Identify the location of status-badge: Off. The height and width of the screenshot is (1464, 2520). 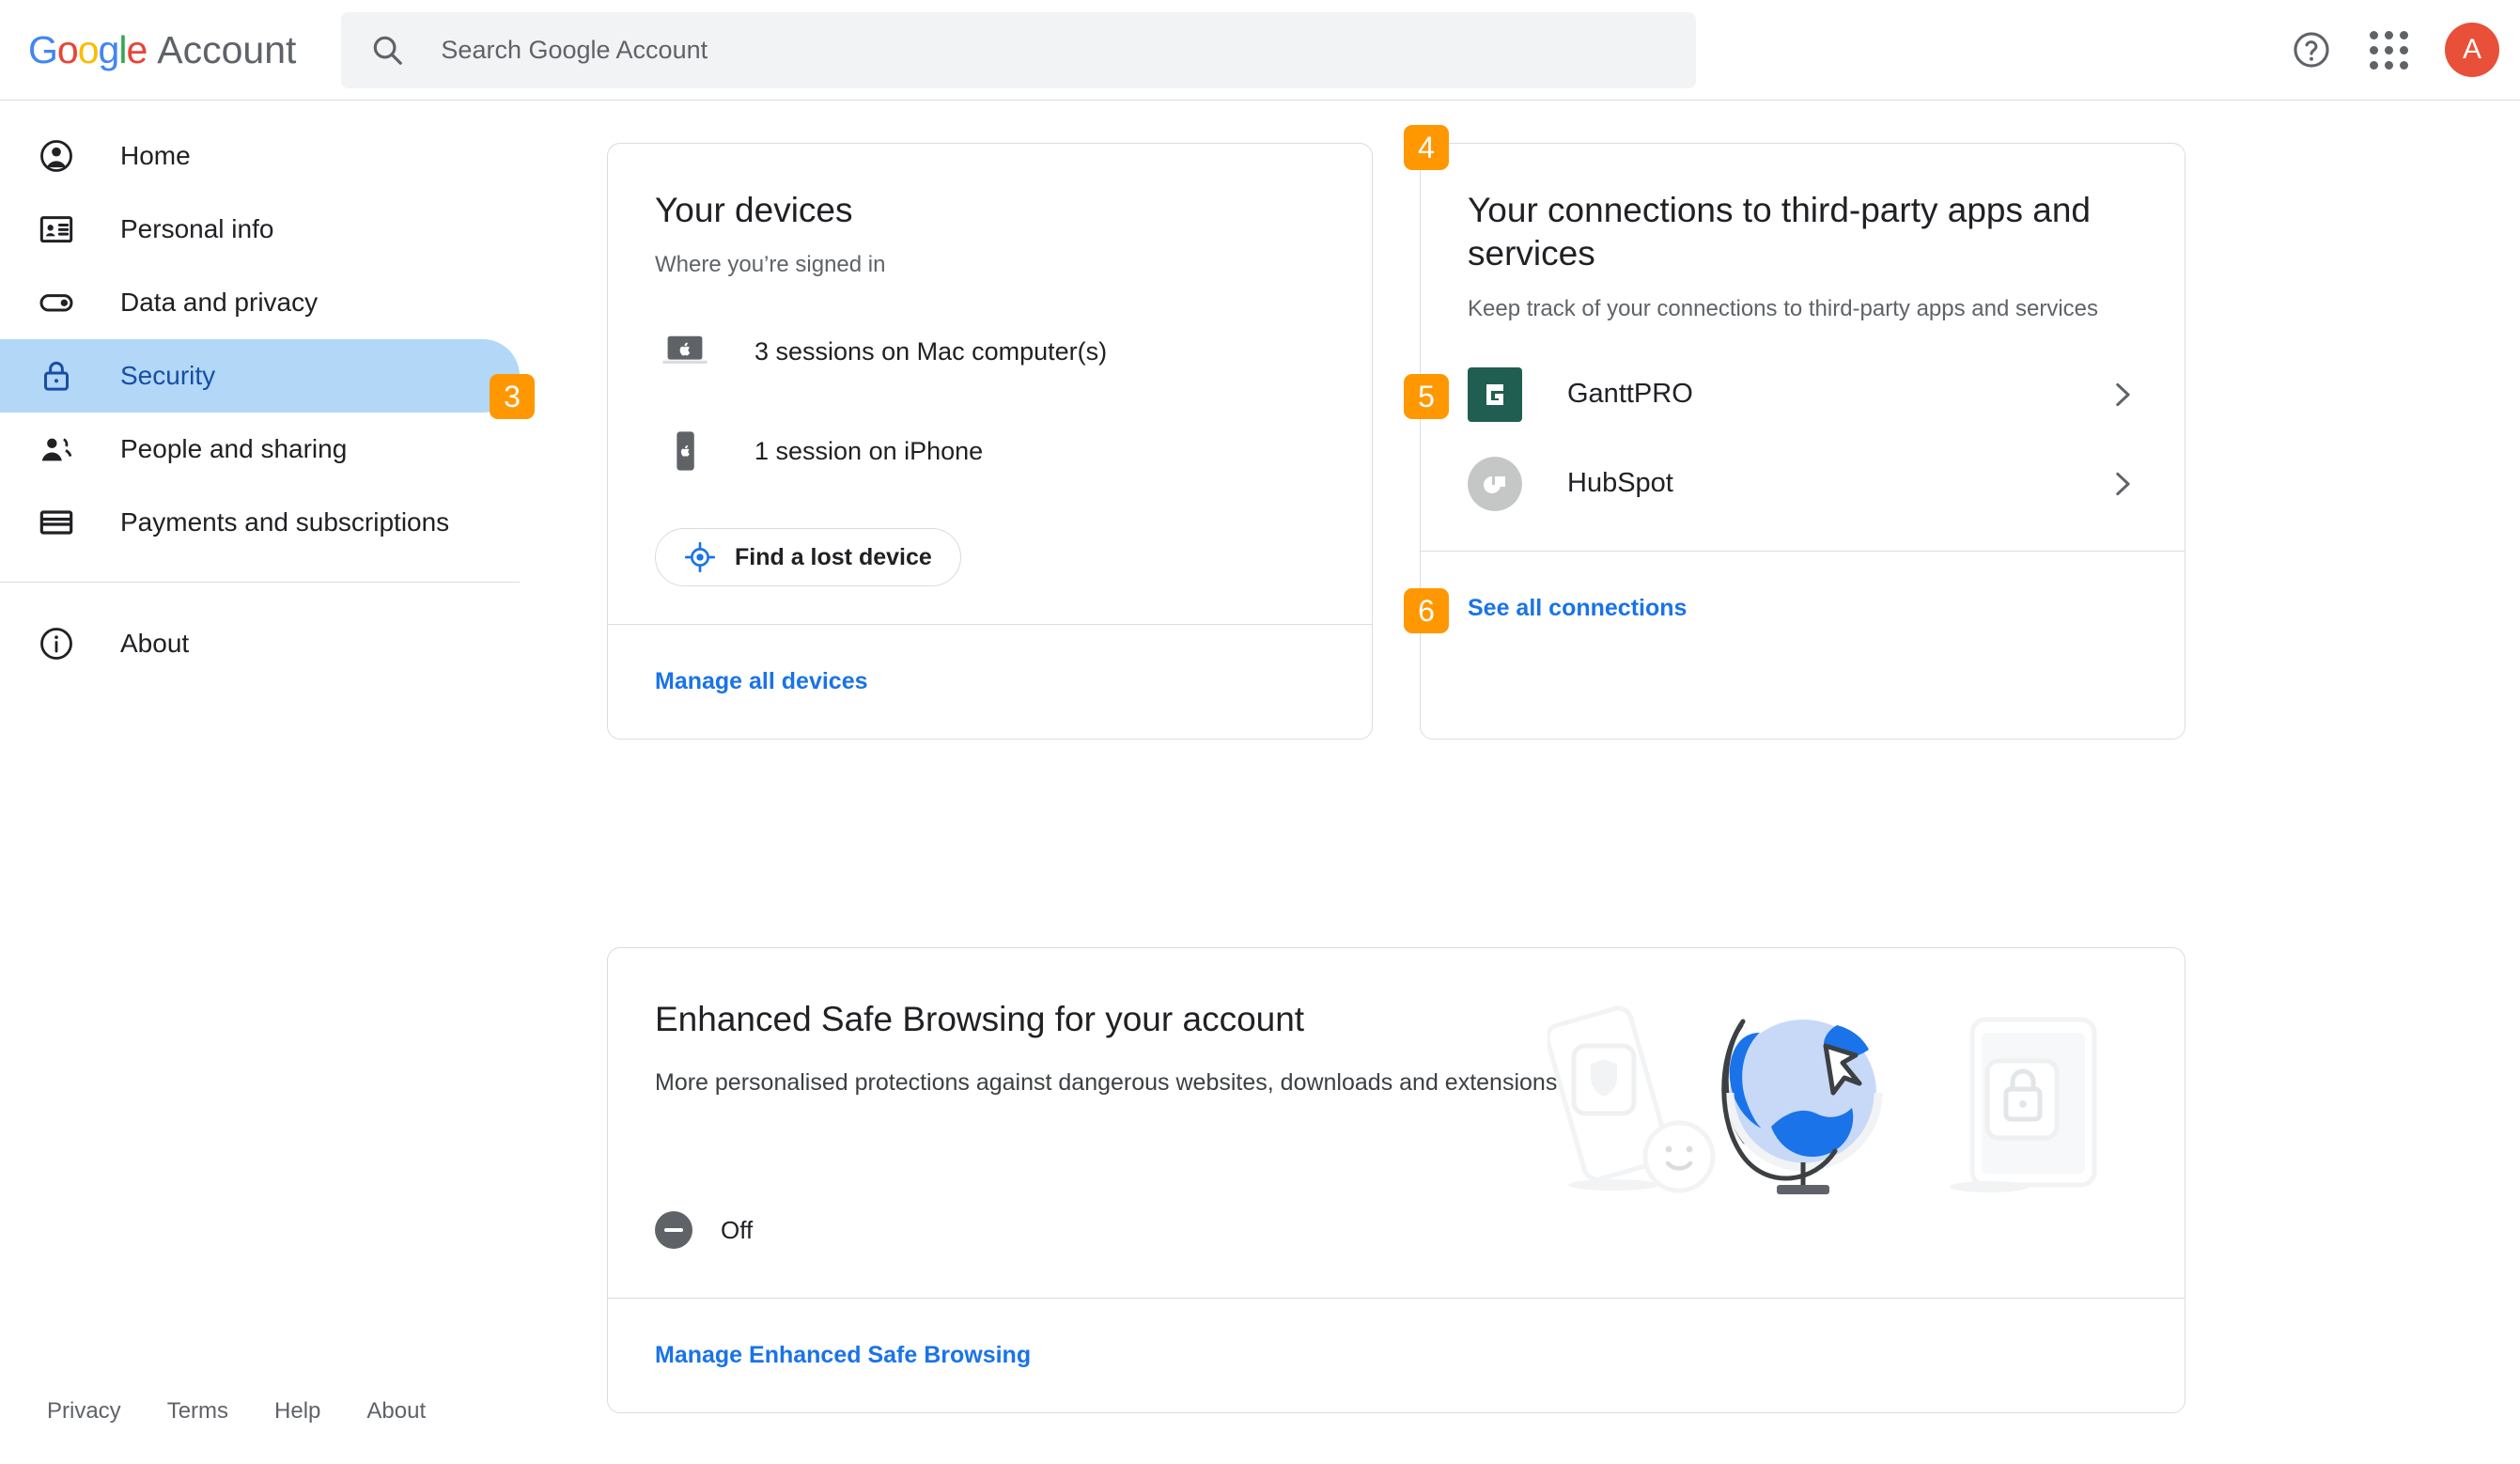
(737, 1230).